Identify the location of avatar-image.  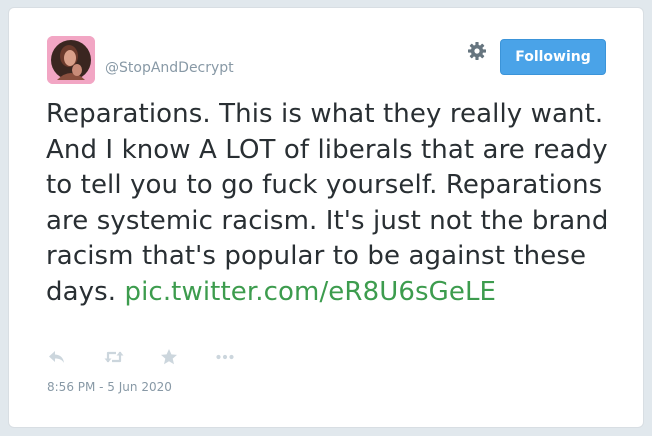
(71, 60).